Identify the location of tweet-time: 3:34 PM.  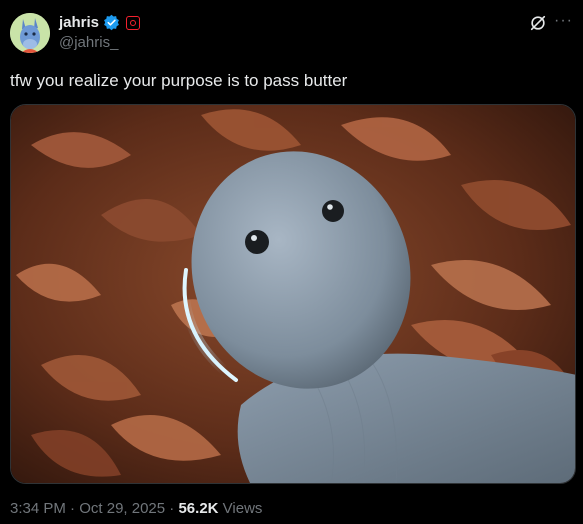
(38, 508).